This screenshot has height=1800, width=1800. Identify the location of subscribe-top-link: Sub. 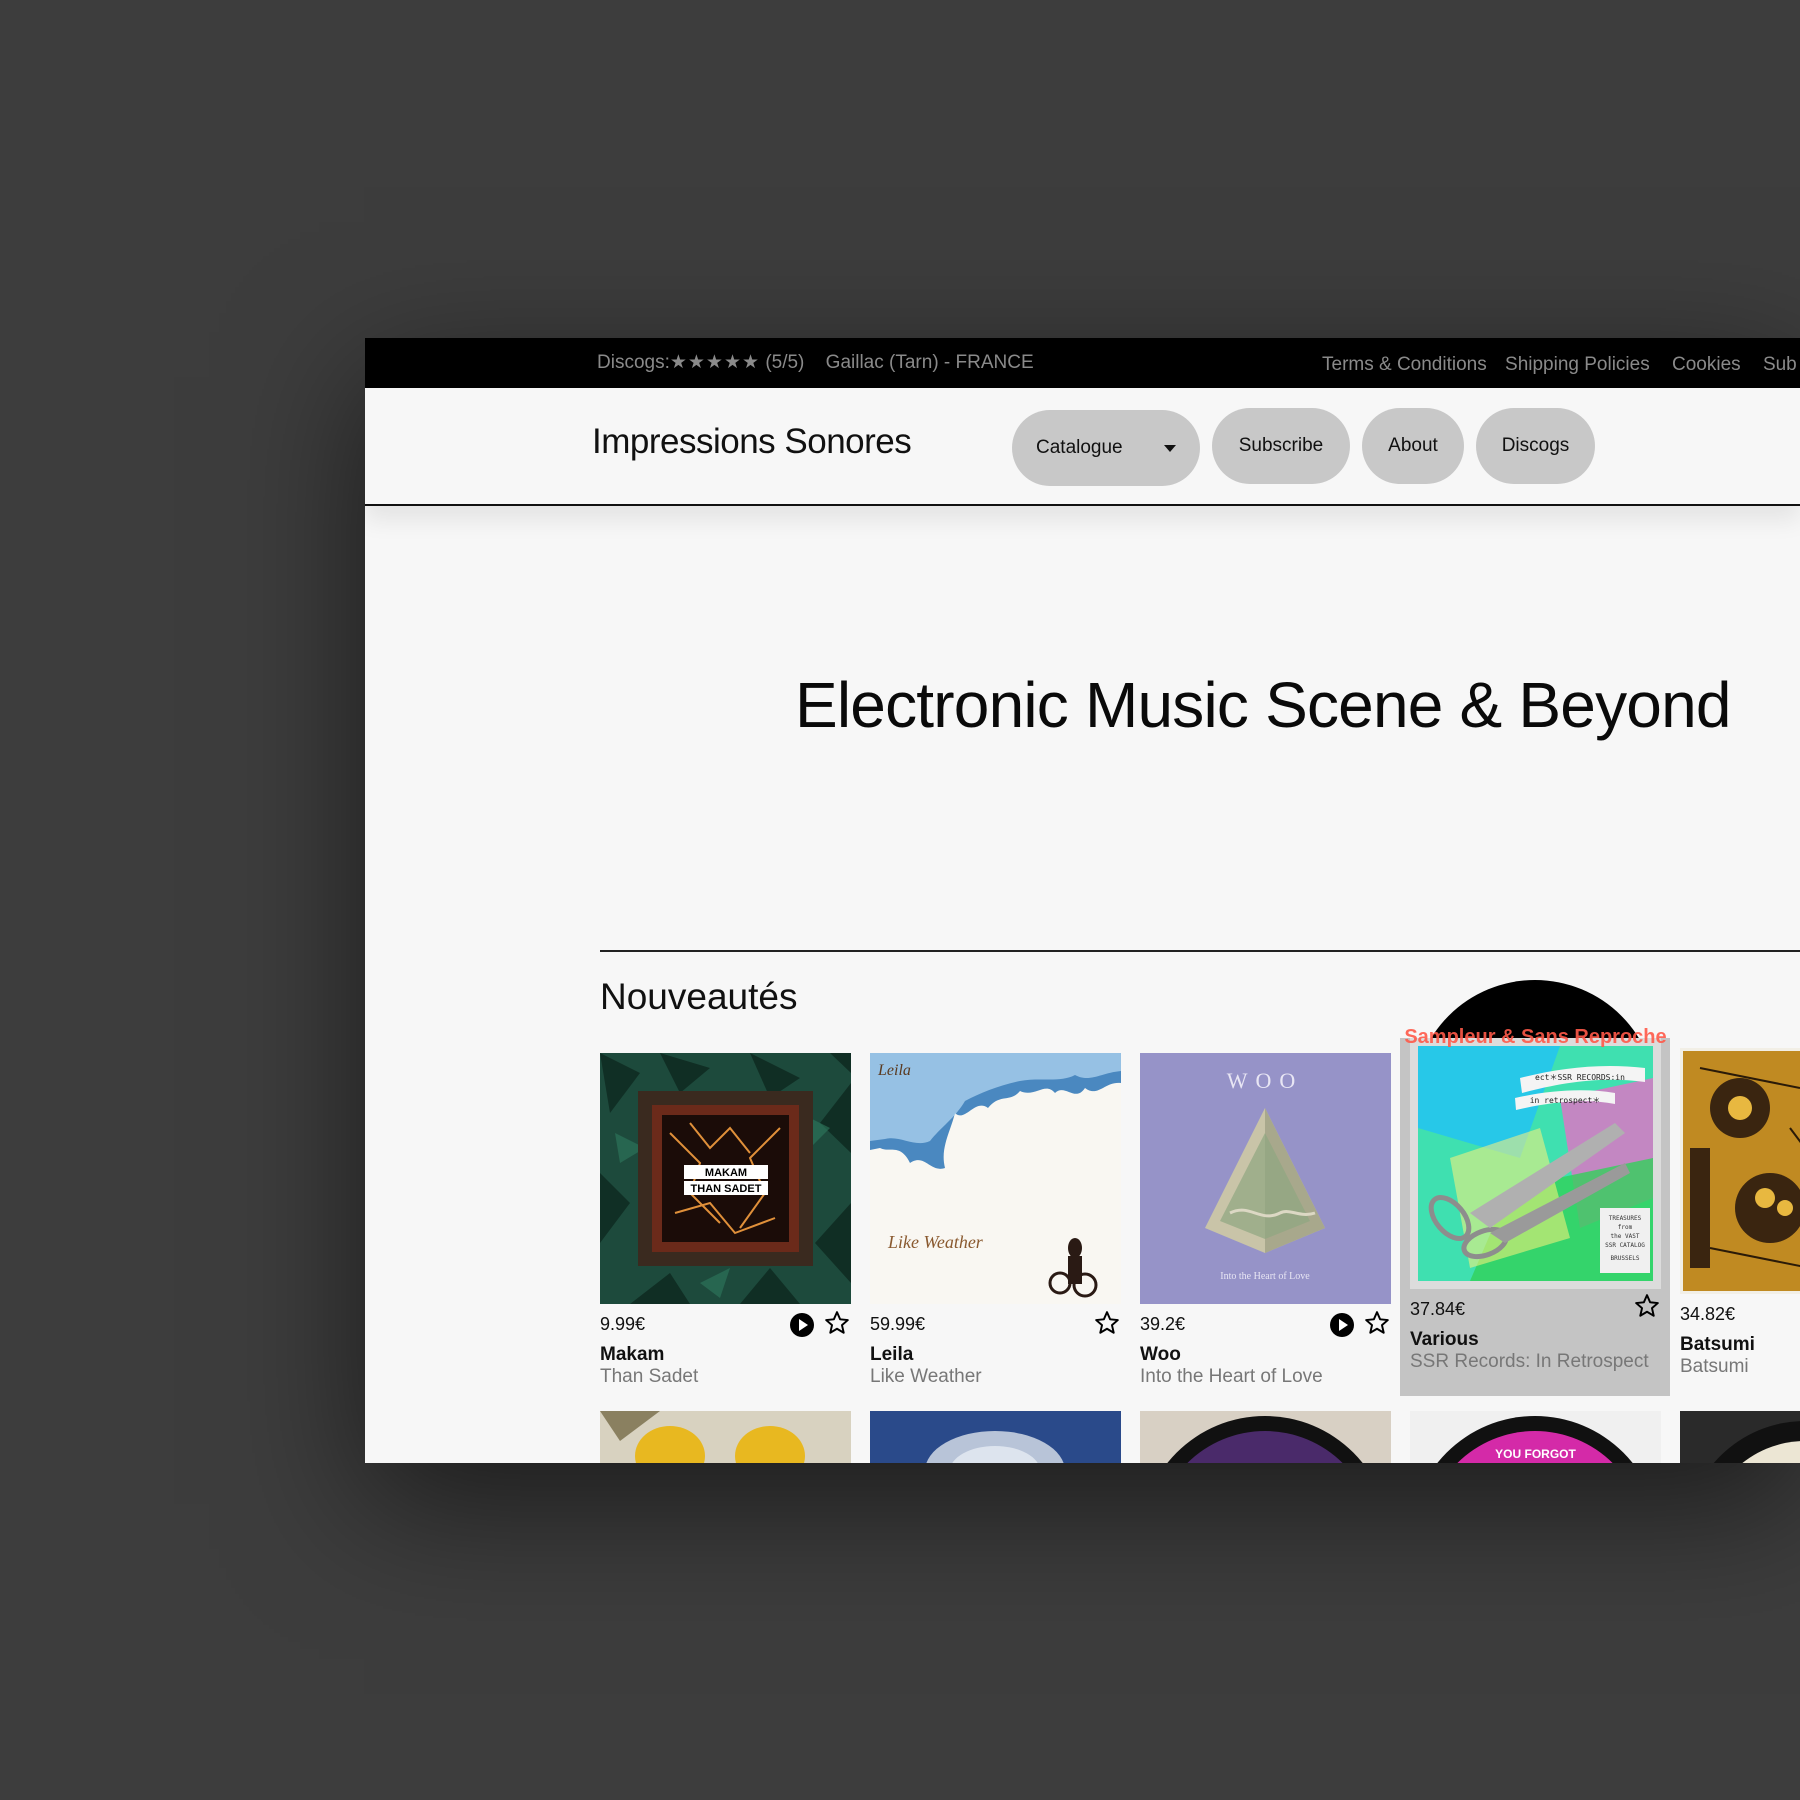
(1780, 364).